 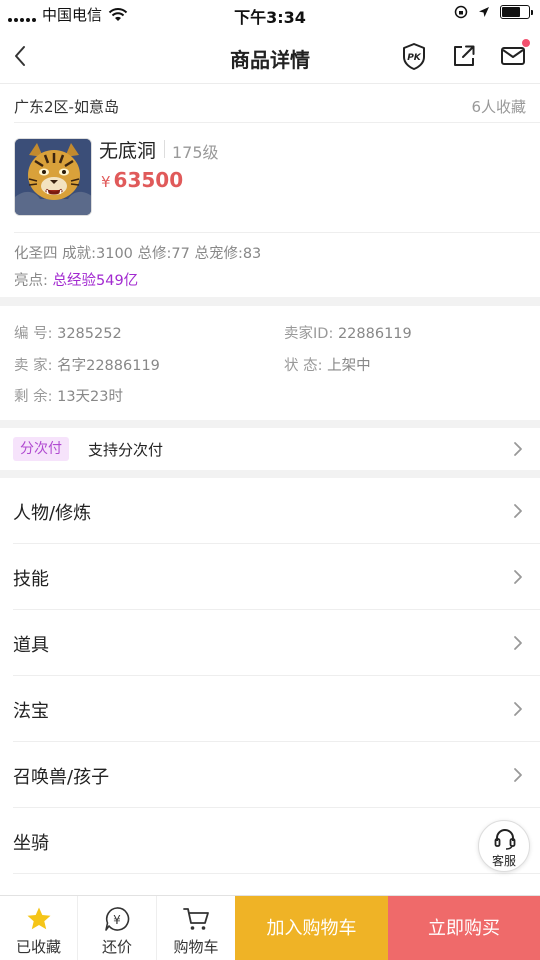 What do you see at coordinates (311, 928) in the screenshot?
I see `add-to-cart-button: 加入购物车` at bounding box center [311, 928].